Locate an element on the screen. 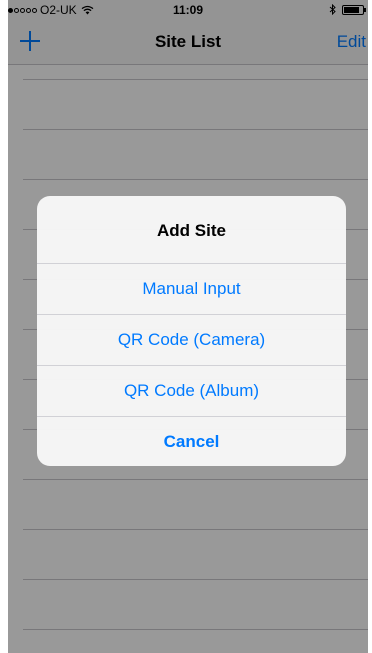 This screenshot has height=653, width=372. alert-title: Add Site is located at coordinates (191, 230).